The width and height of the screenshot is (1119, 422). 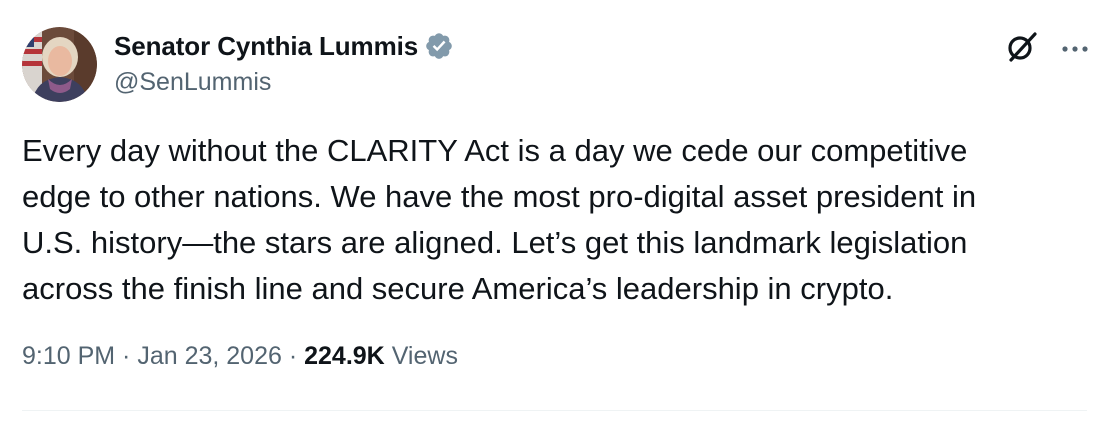 I want to click on display-name: Senator Cynthia Lummis, so click(x=266, y=46).